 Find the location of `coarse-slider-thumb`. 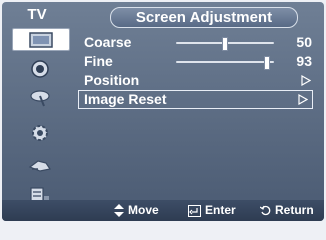

coarse-slider-thumb is located at coordinates (225, 44).